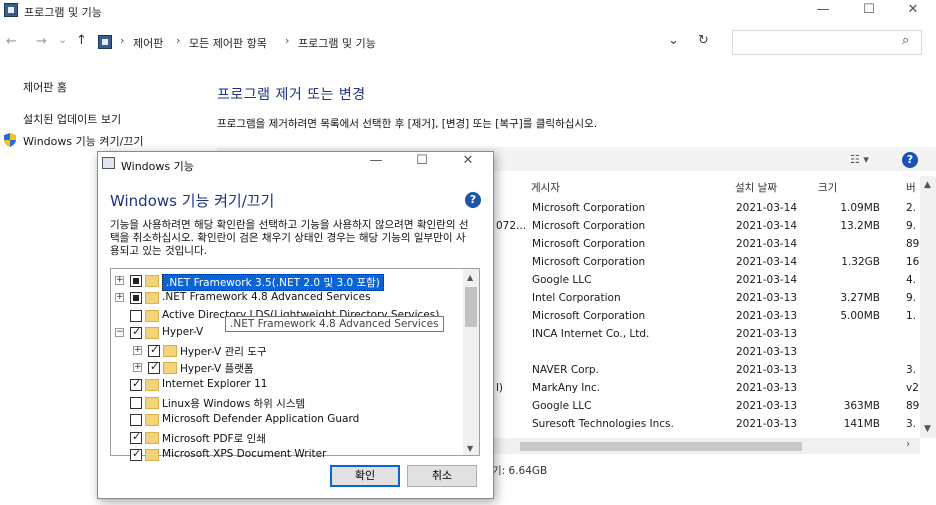 This screenshot has width=936, height=505. What do you see at coordinates (234, 404) in the screenshot?
I see `feature-label: Linux용 Windows 하위 시스템` at bounding box center [234, 404].